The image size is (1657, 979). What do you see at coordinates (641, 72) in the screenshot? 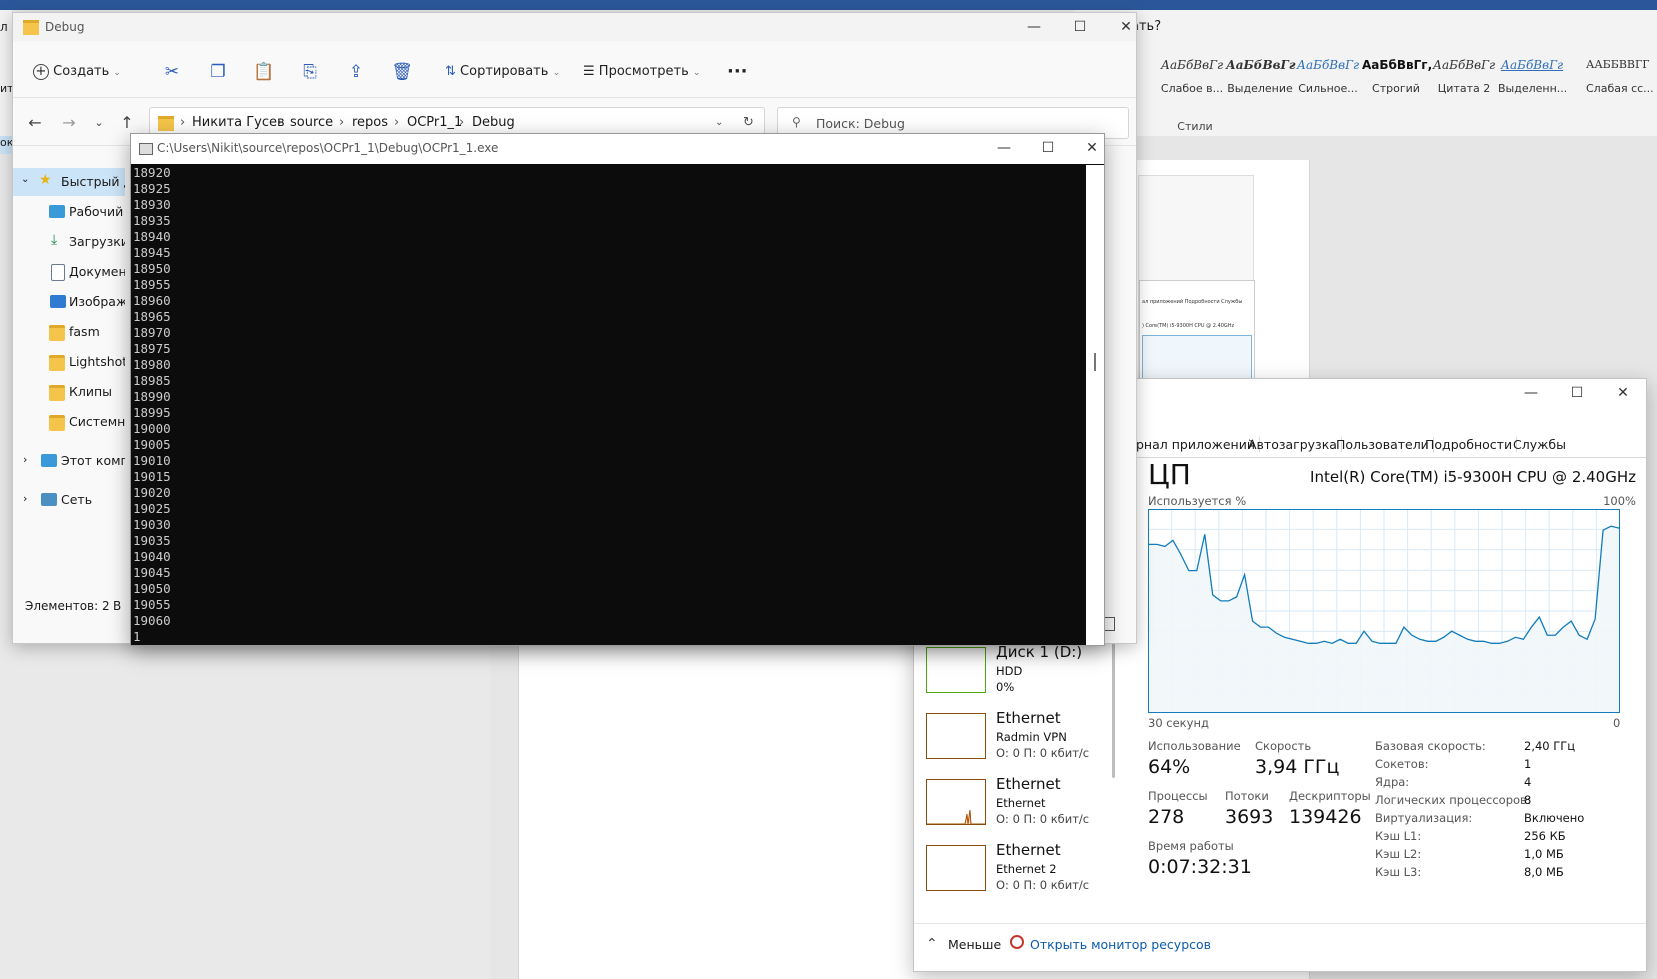
I see `view-button: ☰ Просмотреть ⌄` at bounding box center [641, 72].